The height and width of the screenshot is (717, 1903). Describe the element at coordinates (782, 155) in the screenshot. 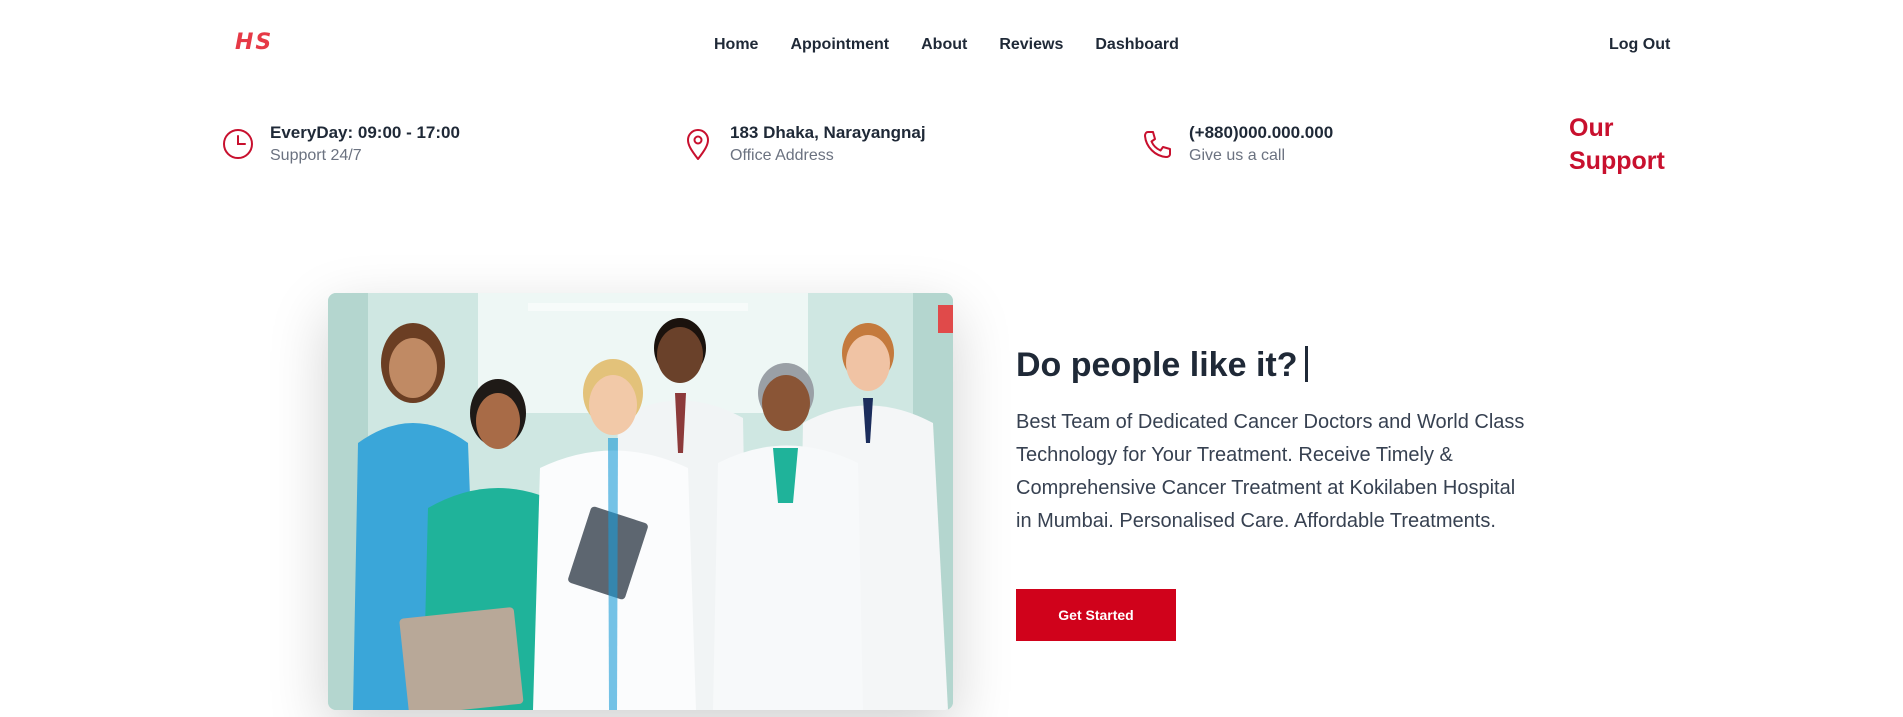

I see `info-address-subtitle: Office Address` at that location.